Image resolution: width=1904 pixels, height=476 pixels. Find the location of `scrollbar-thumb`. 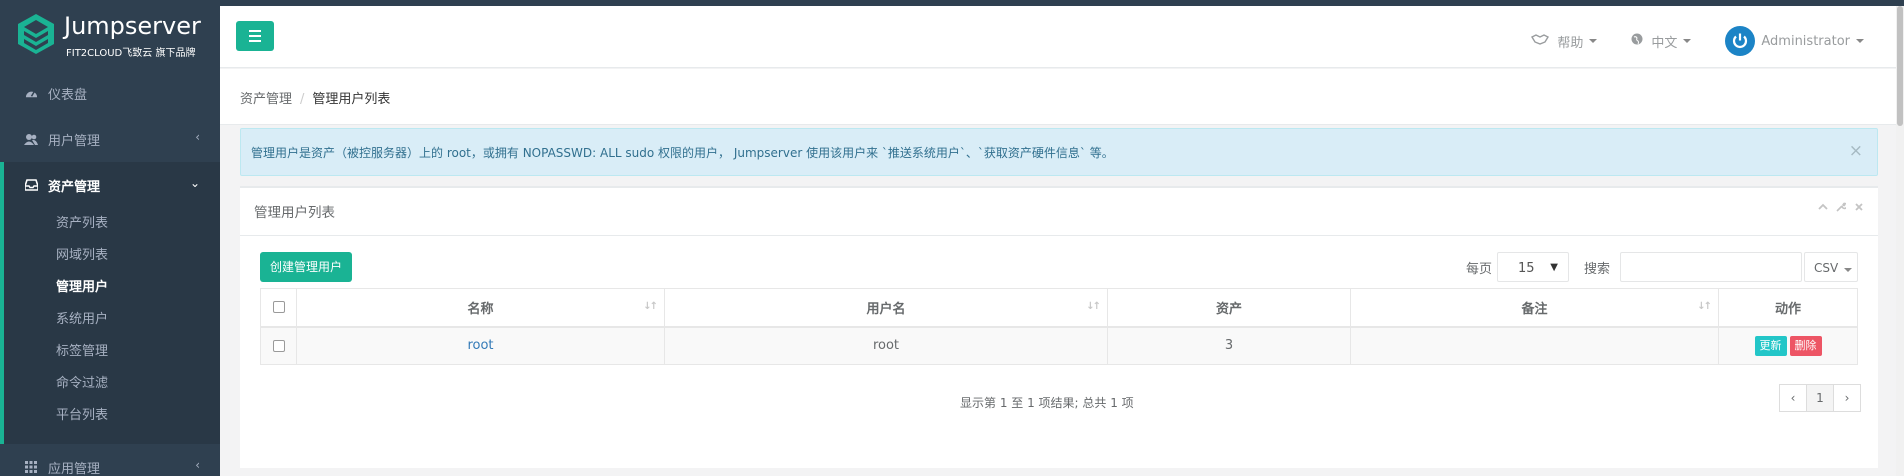

scrollbar-thumb is located at coordinates (1900, 66).